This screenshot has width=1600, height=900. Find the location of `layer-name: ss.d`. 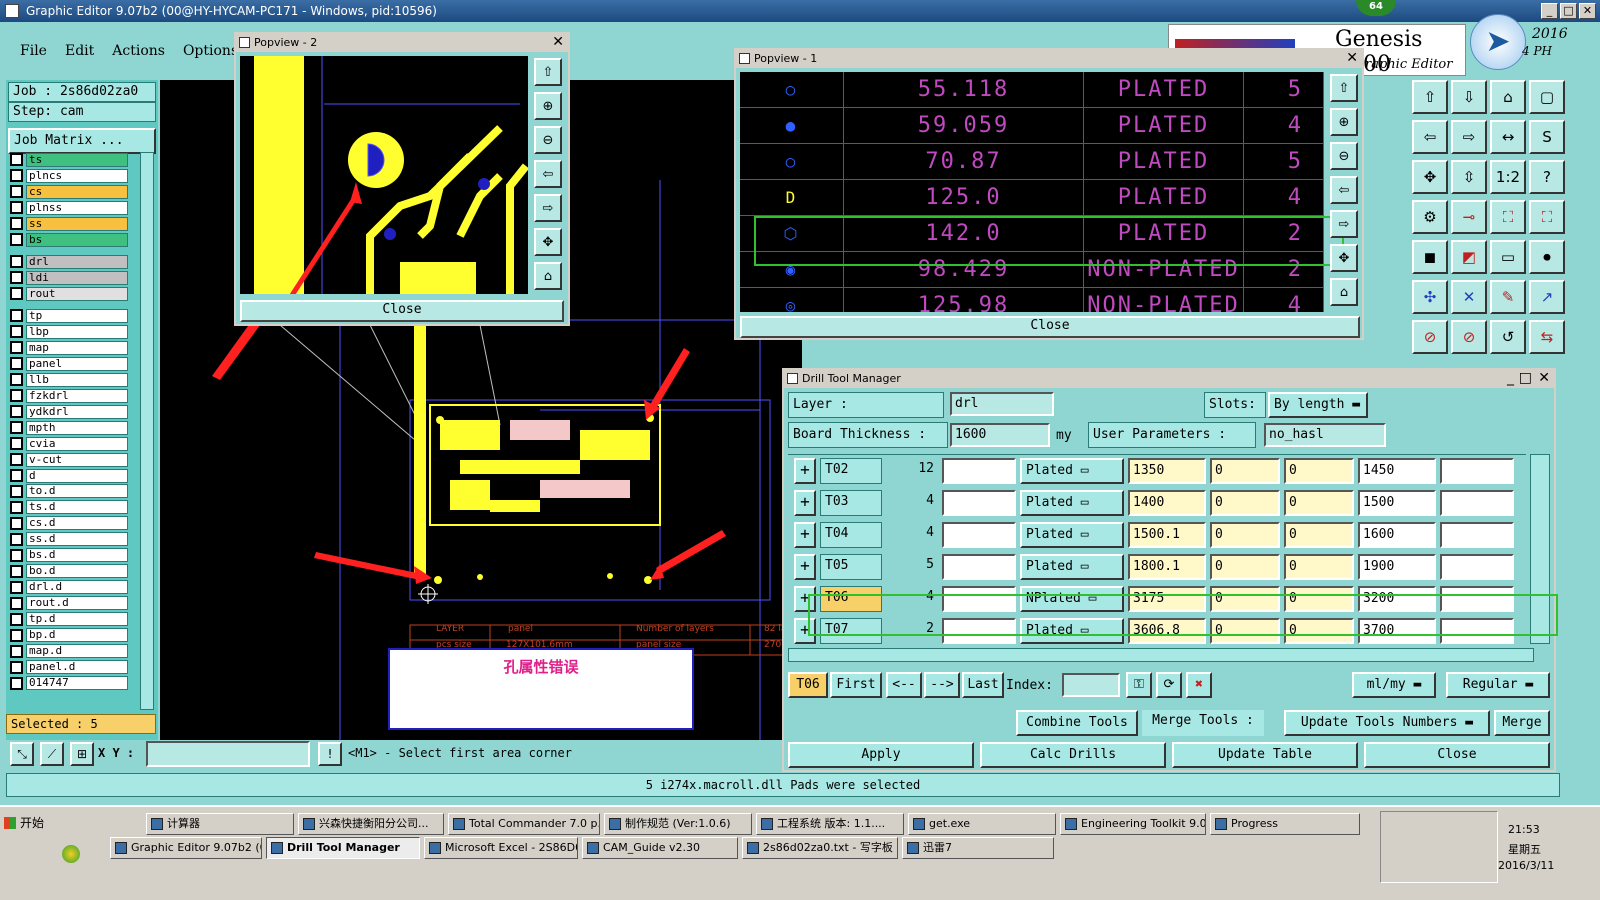

layer-name: ss.d is located at coordinates (77, 539).